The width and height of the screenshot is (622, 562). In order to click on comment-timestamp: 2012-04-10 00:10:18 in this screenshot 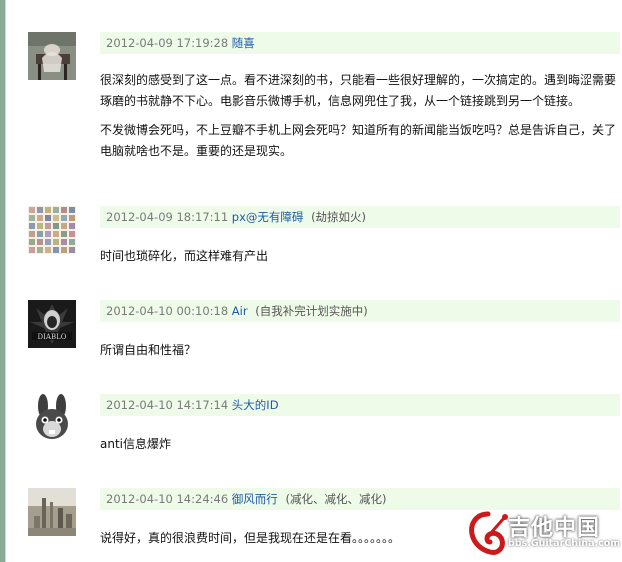, I will do `click(167, 311)`.